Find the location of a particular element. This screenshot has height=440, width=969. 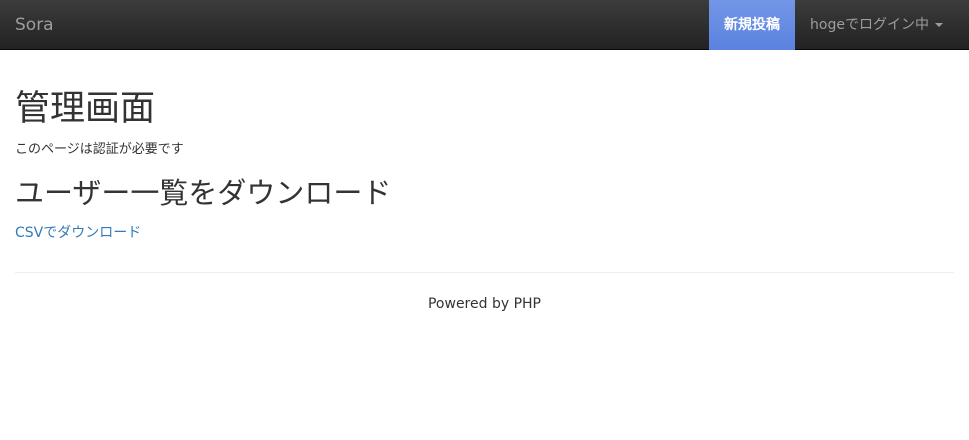

user-menu-dropdown: hogeでログイン中 is located at coordinates (876, 25).